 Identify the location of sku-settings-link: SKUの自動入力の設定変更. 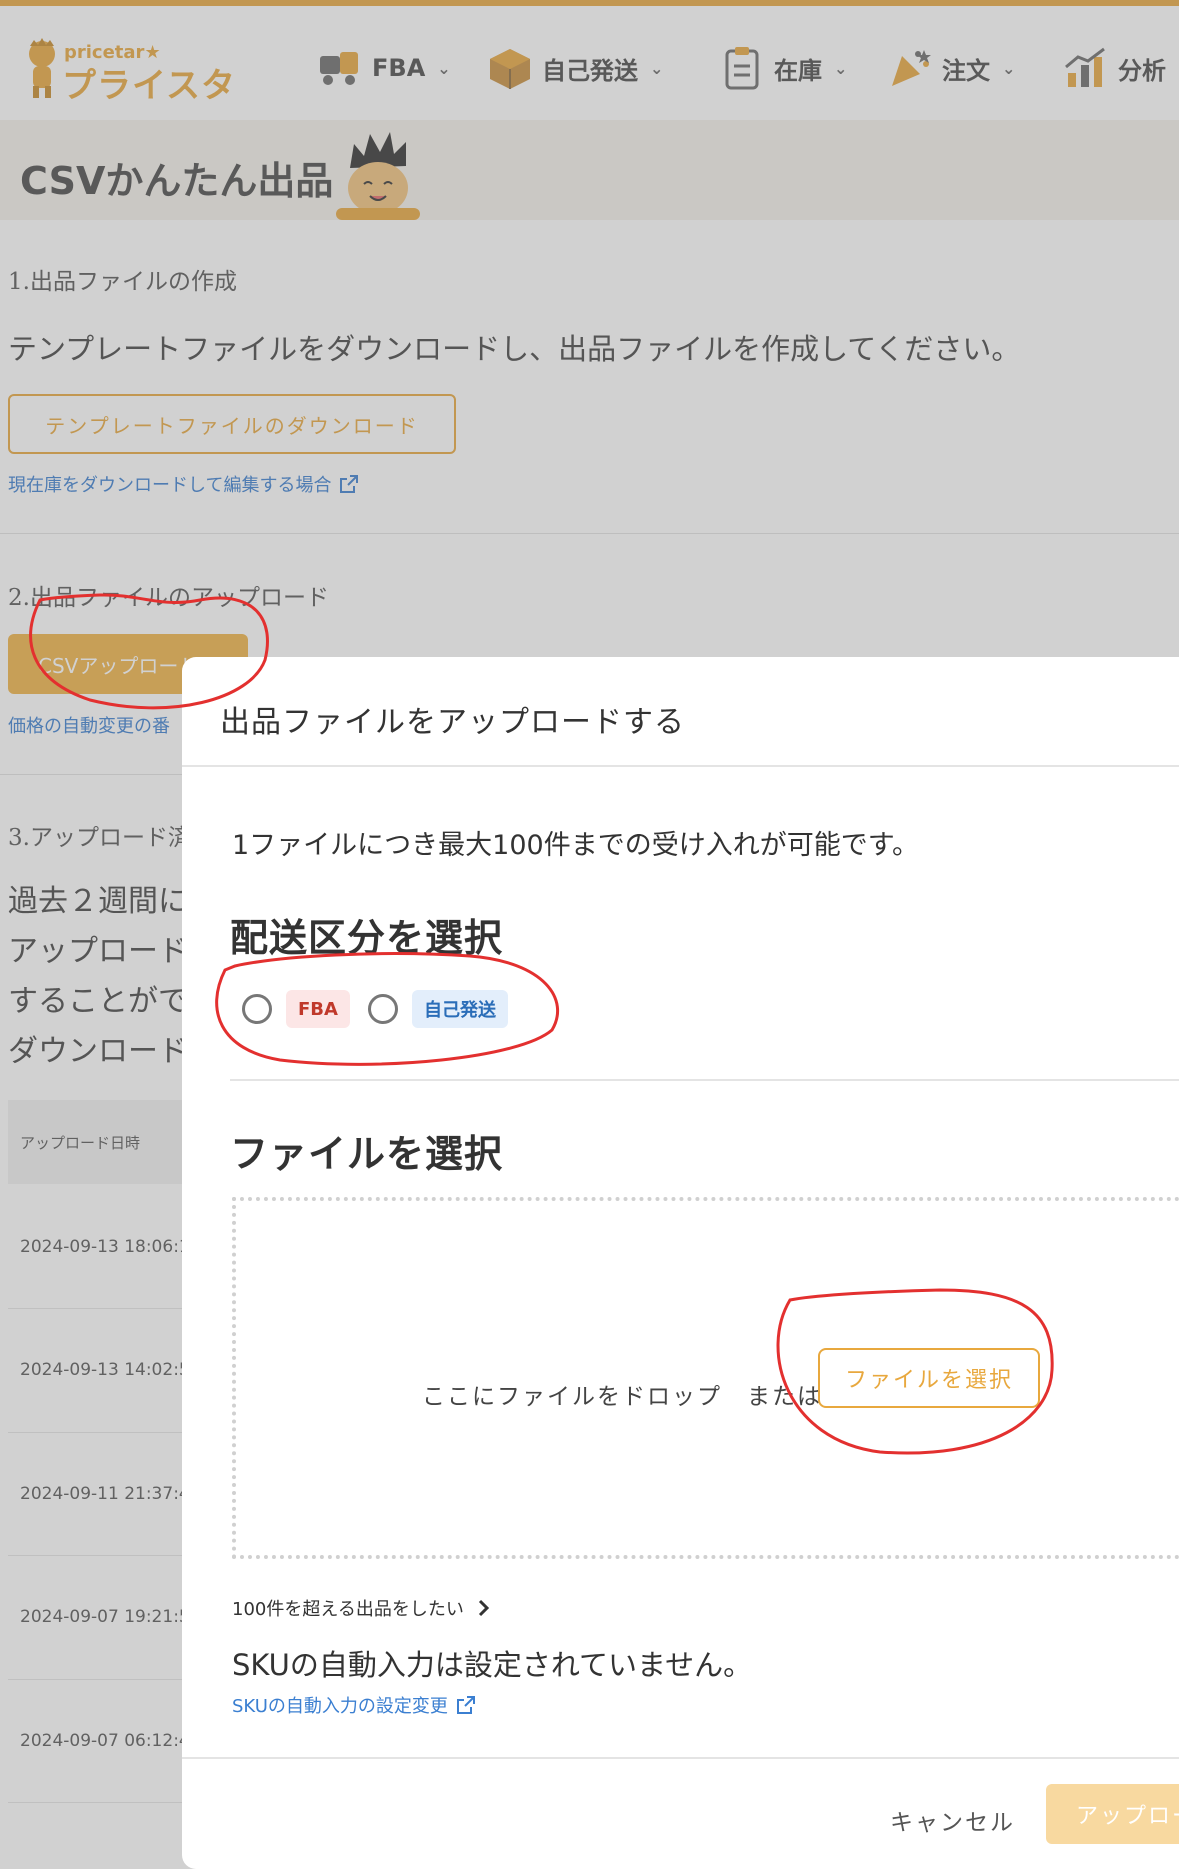
(354, 1705).